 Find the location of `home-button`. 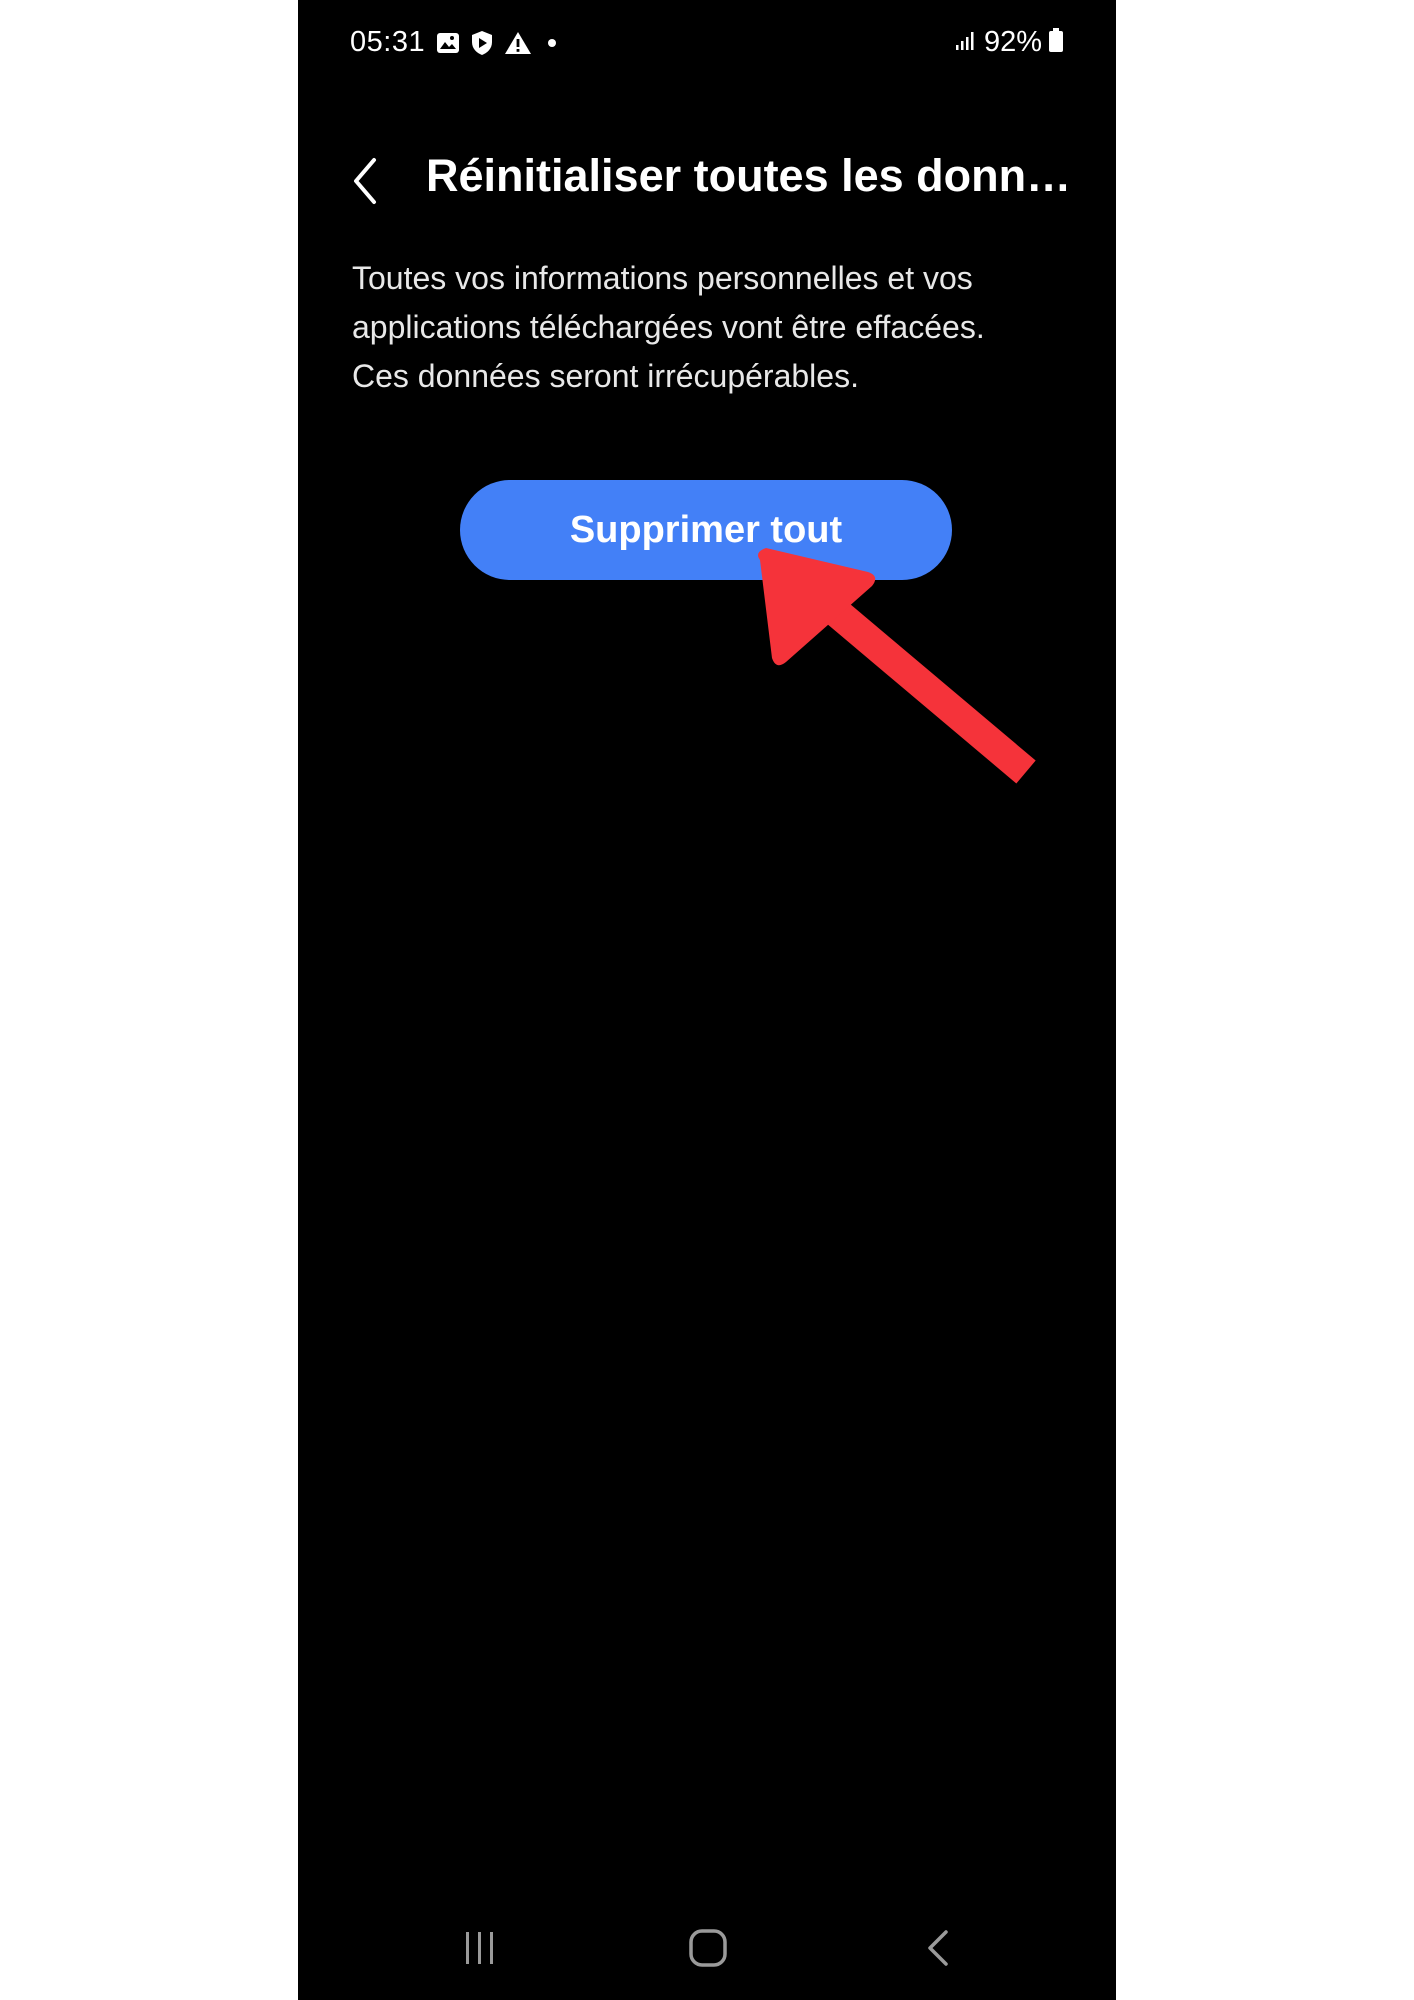

home-button is located at coordinates (708, 1948).